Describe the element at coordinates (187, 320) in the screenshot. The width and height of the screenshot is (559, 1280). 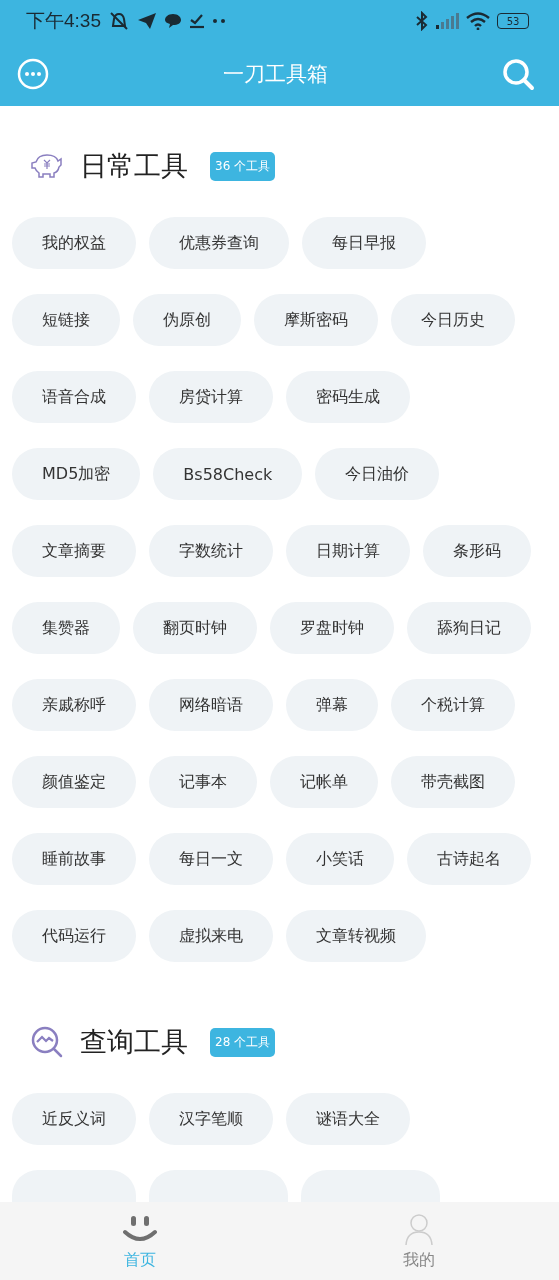
I see `tool-chip: 伪原创` at that location.